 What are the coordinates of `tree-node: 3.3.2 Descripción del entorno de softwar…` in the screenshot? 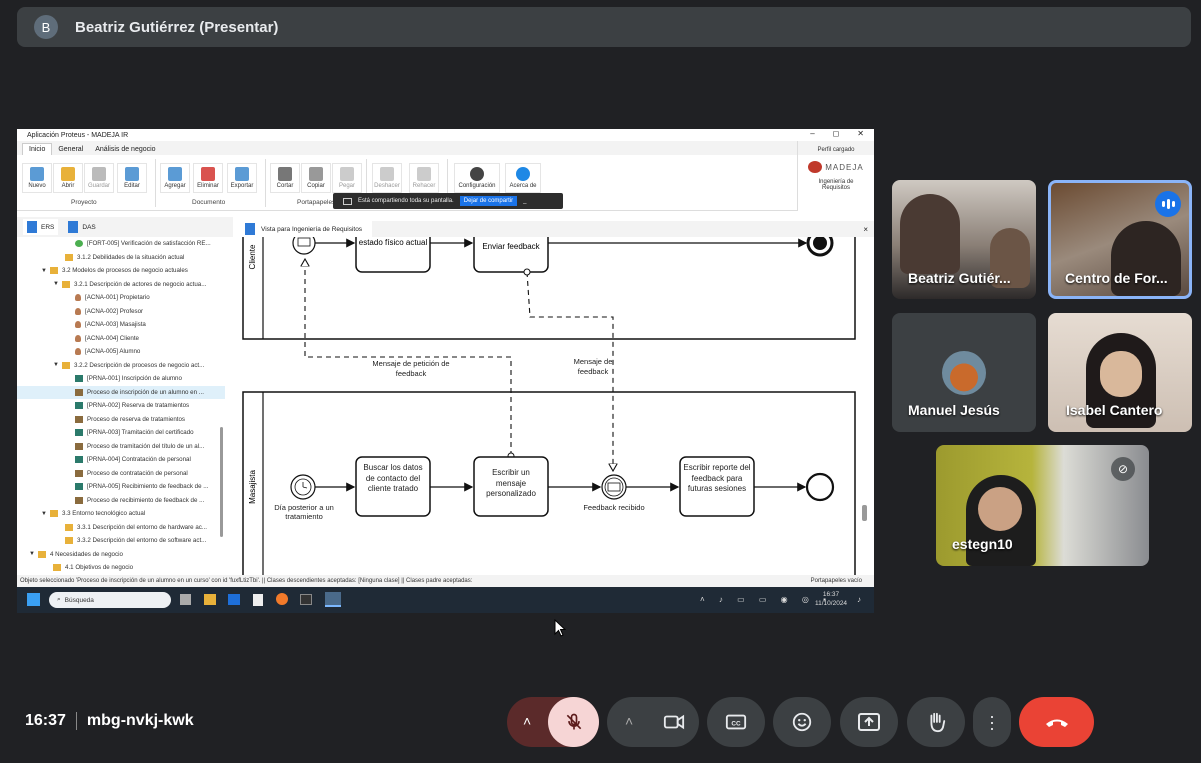 It's located at (121, 541).